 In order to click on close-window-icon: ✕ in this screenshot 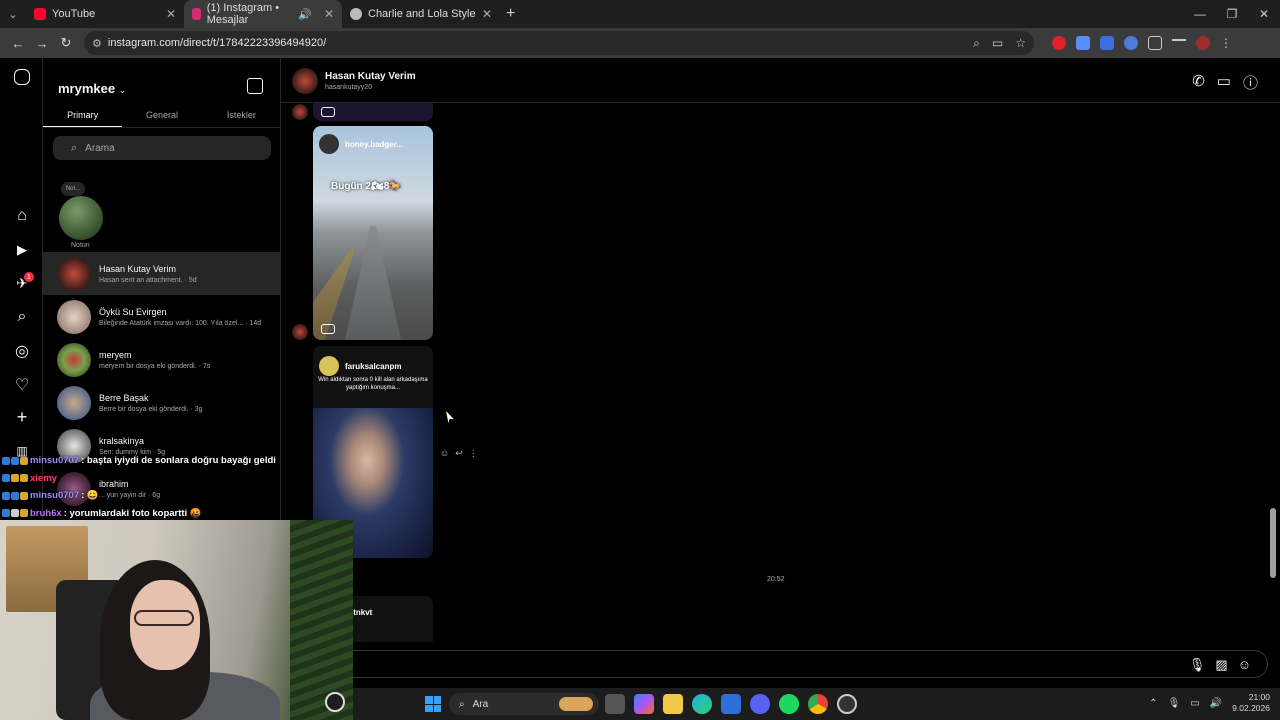, I will do `click(1264, 14)`.